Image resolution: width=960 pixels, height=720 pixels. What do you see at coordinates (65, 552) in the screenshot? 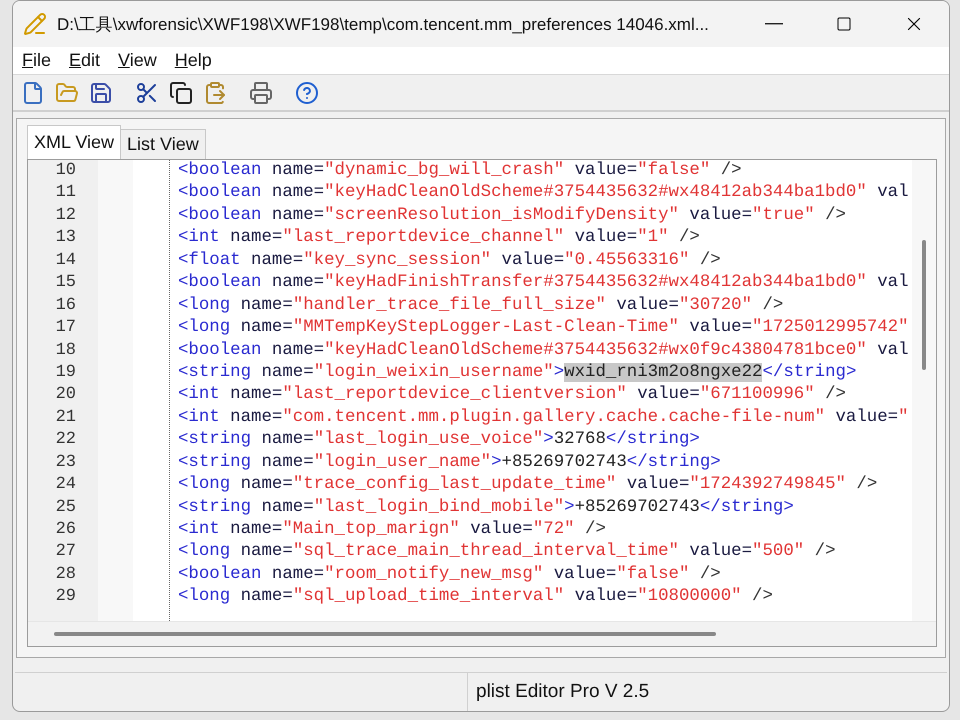
I see `line-number: 27` at bounding box center [65, 552].